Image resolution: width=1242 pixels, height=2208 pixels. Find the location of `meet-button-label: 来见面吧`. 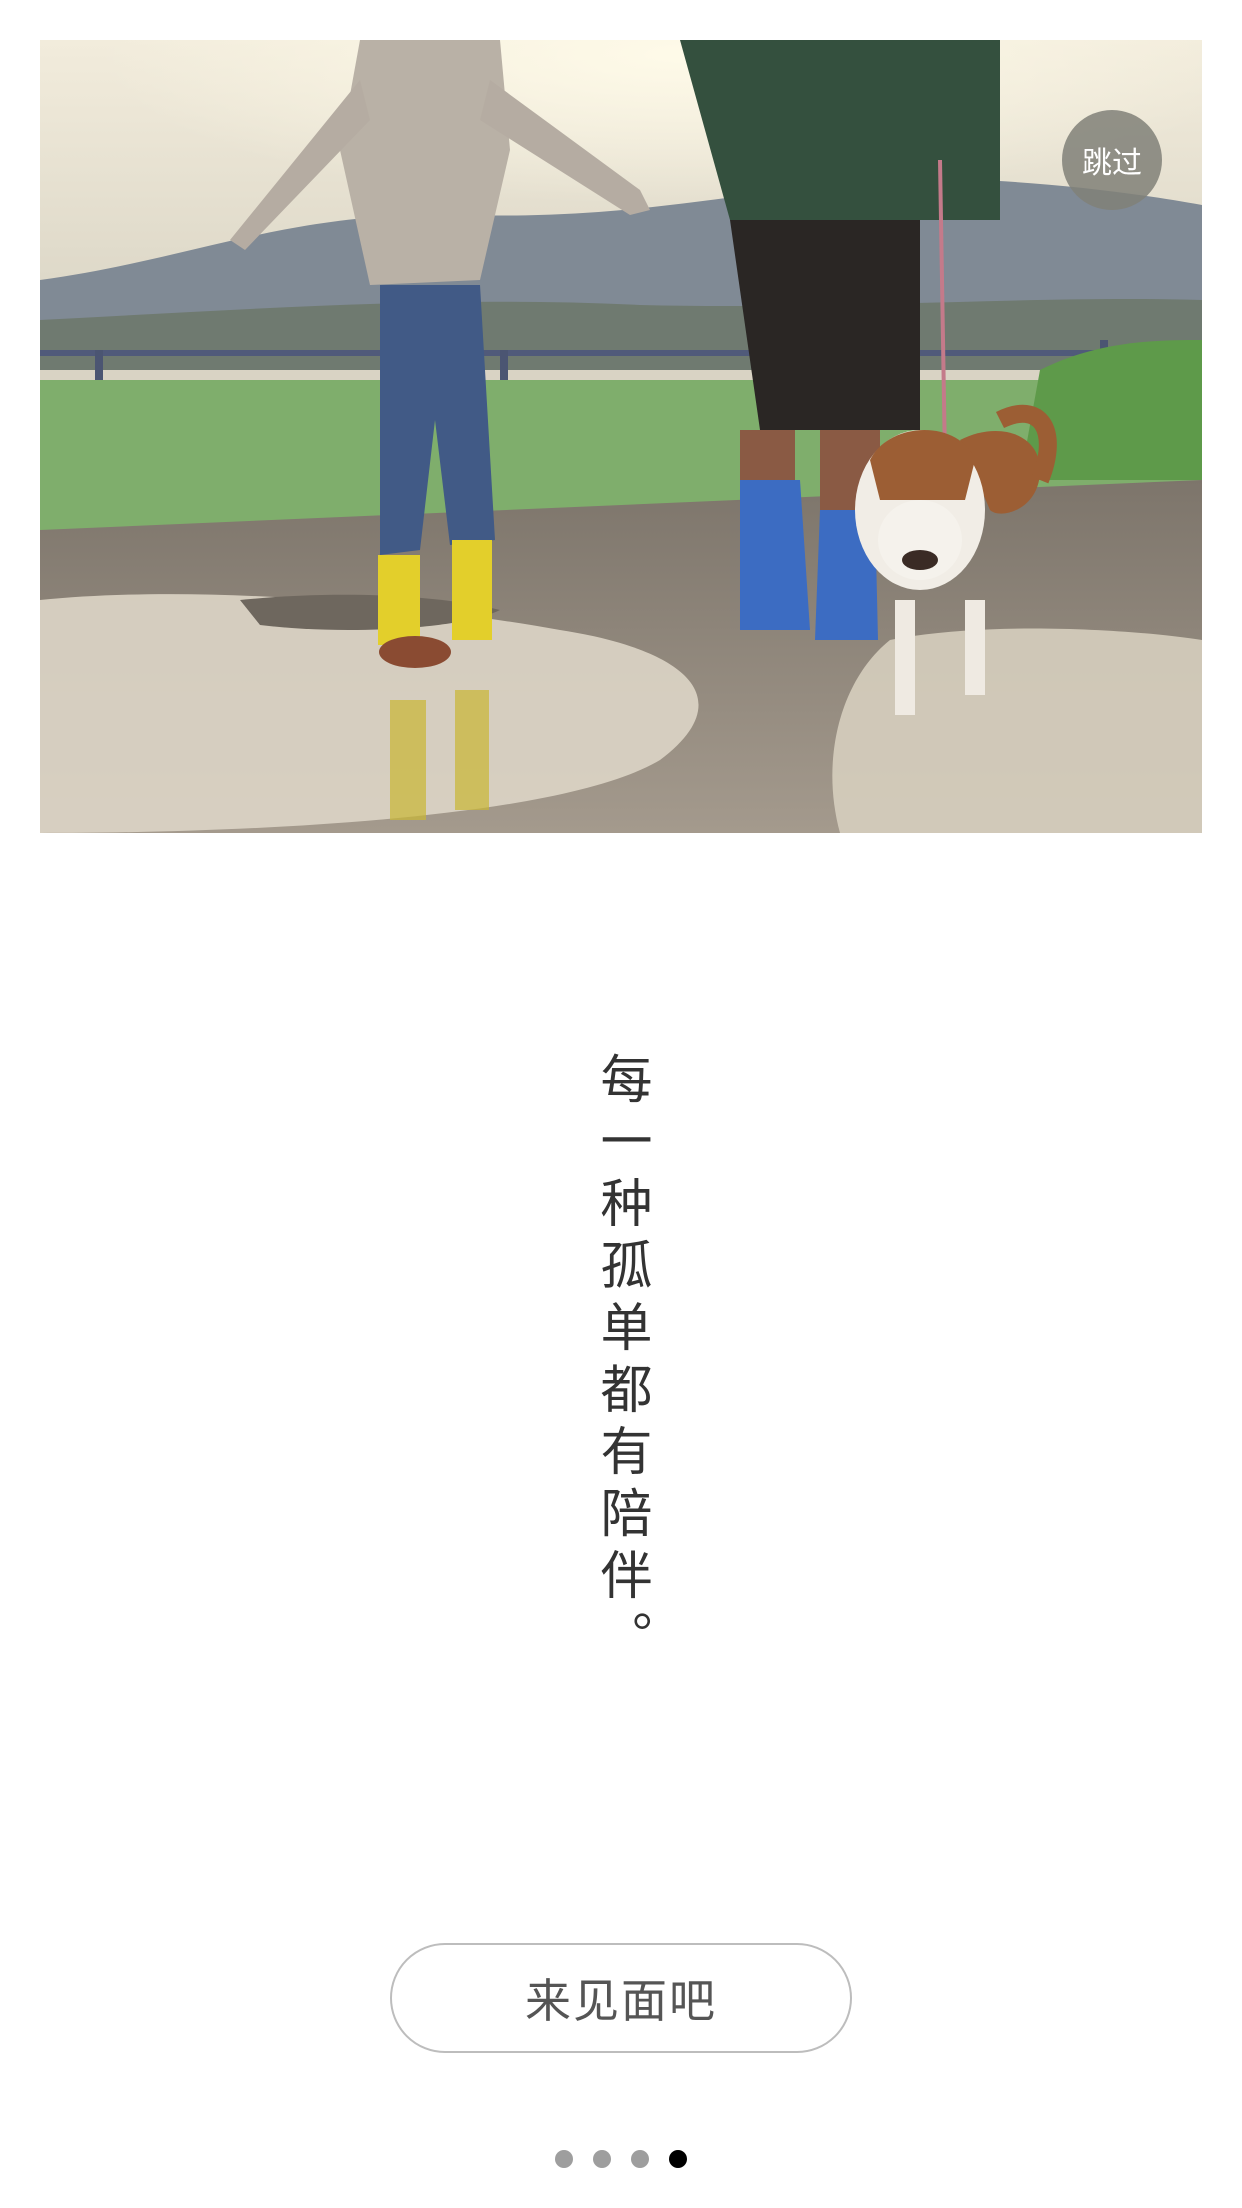

meet-button-label: 来见面吧 is located at coordinates (621, 2001).